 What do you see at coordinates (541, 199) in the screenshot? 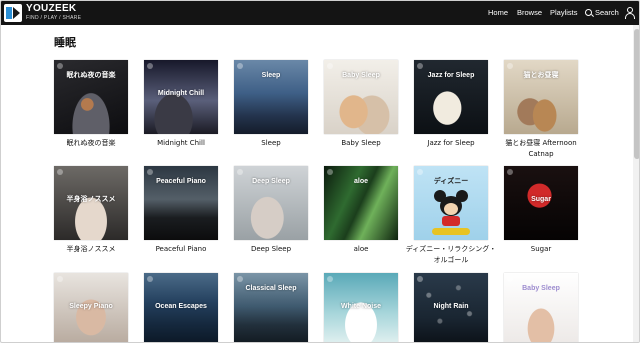
I see `cover-title: Sugar` at bounding box center [541, 199].